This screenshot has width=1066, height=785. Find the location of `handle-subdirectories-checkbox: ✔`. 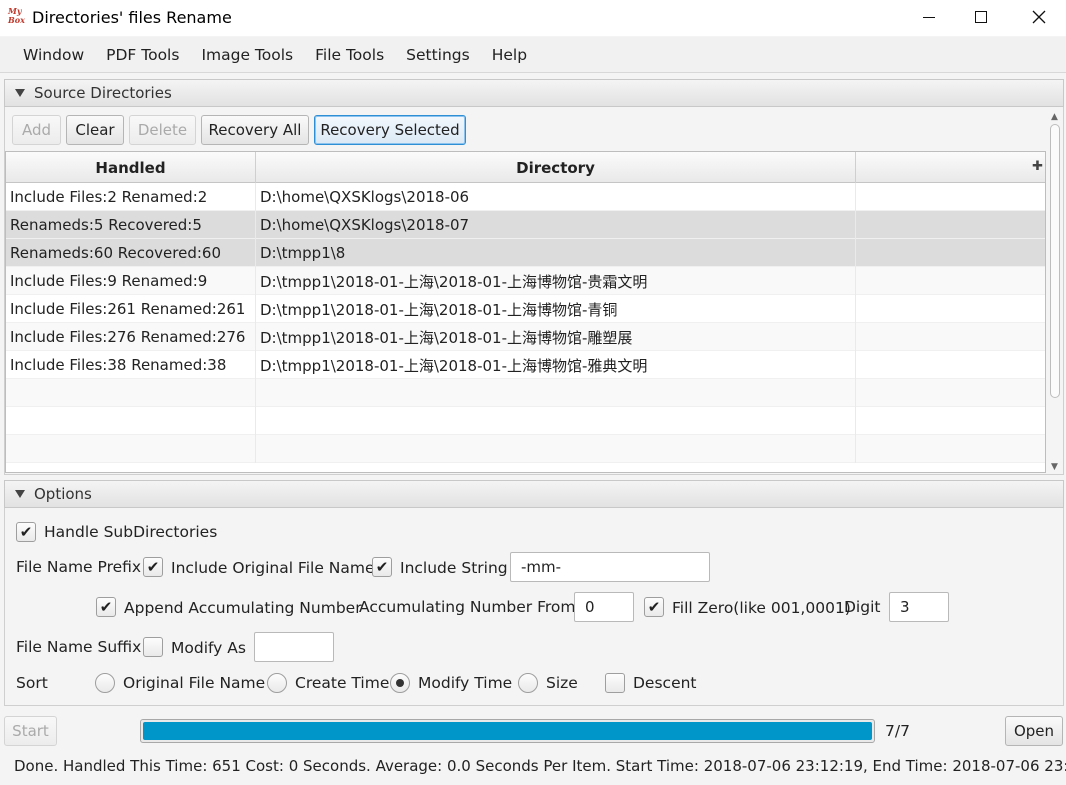

handle-subdirectories-checkbox: ✔ is located at coordinates (26, 532).